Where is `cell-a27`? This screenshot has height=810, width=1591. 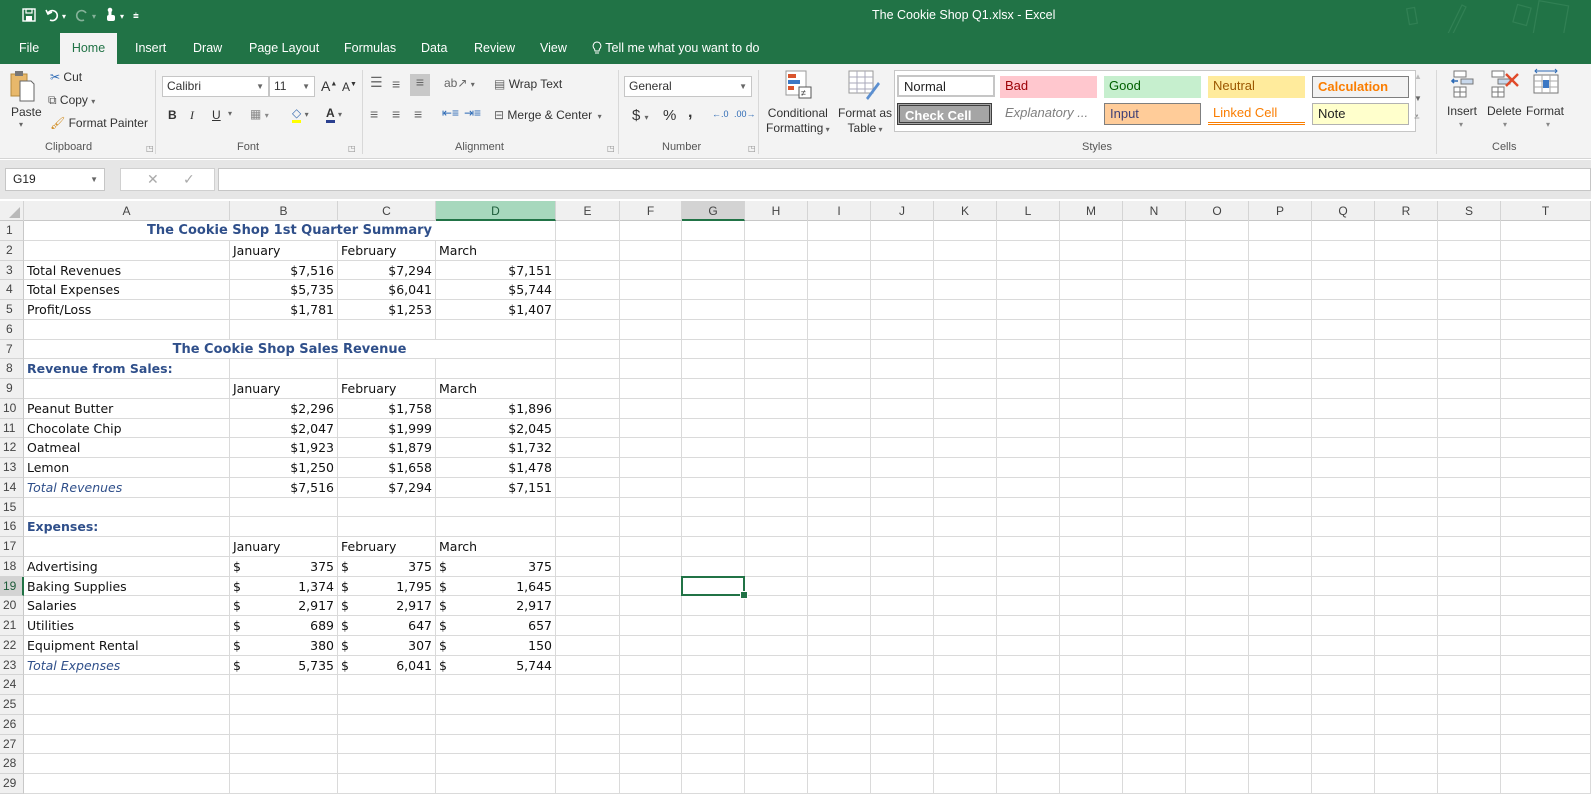 cell-a27 is located at coordinates (127, 744).